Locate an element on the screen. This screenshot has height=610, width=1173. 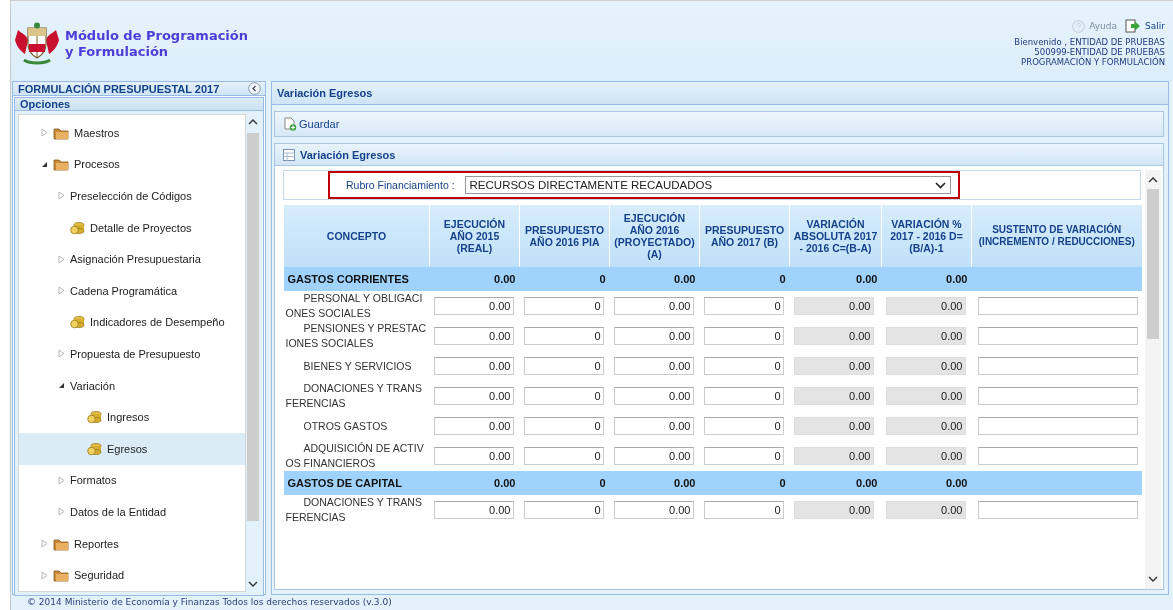
tree-item: Variación is located at coordinates (132, 385).